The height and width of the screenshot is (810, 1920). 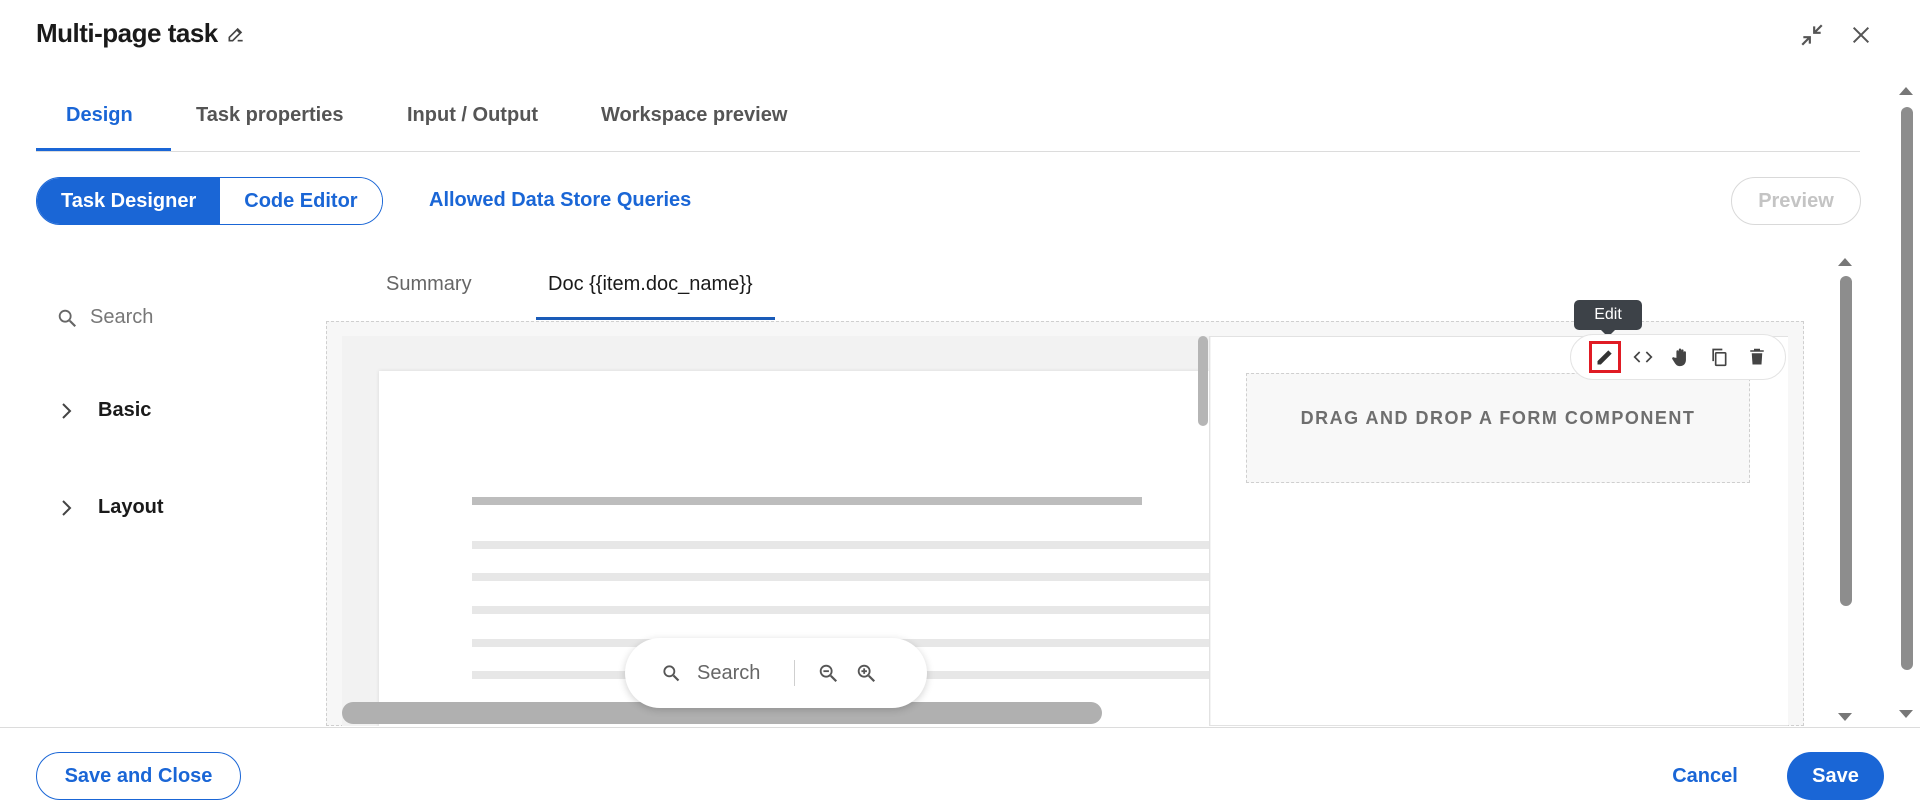 I want to click on document-vertical-scrollbar, so click(x=1203, y=381).